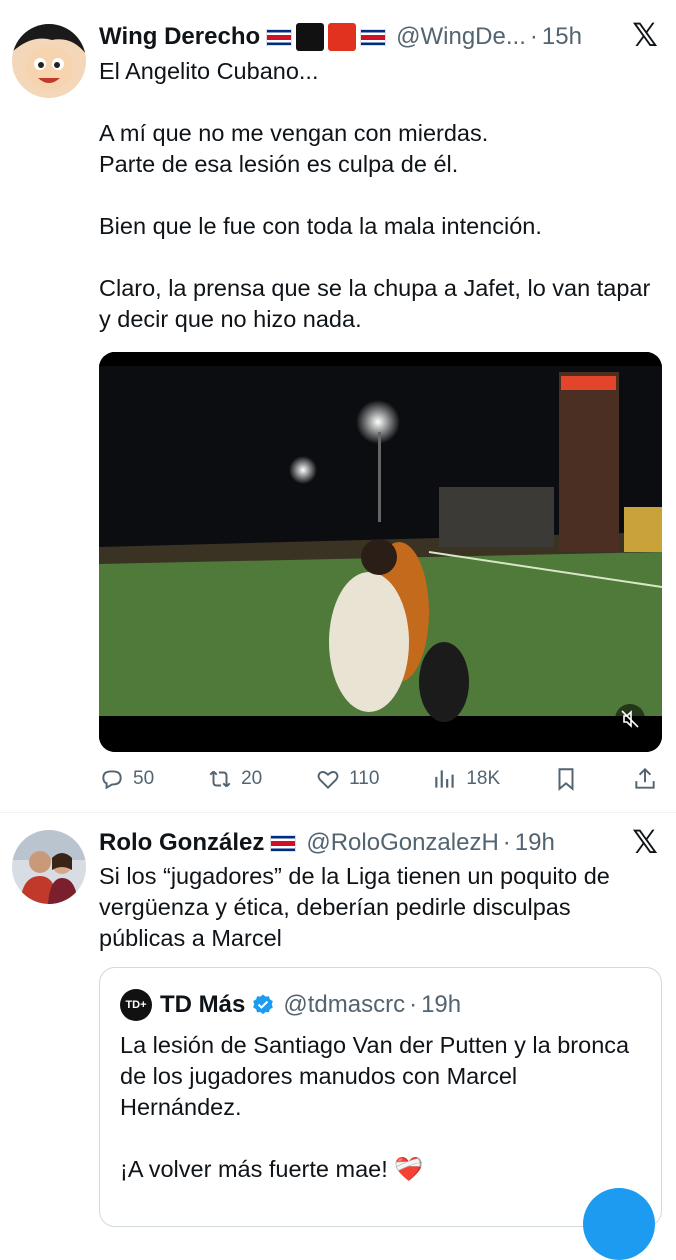 The width and height of the screenshot is (676, 1260). What do you see at coordinates (310, 37) in the screenshot?
I see `black-square-icon` at bounding box center [310, 37].